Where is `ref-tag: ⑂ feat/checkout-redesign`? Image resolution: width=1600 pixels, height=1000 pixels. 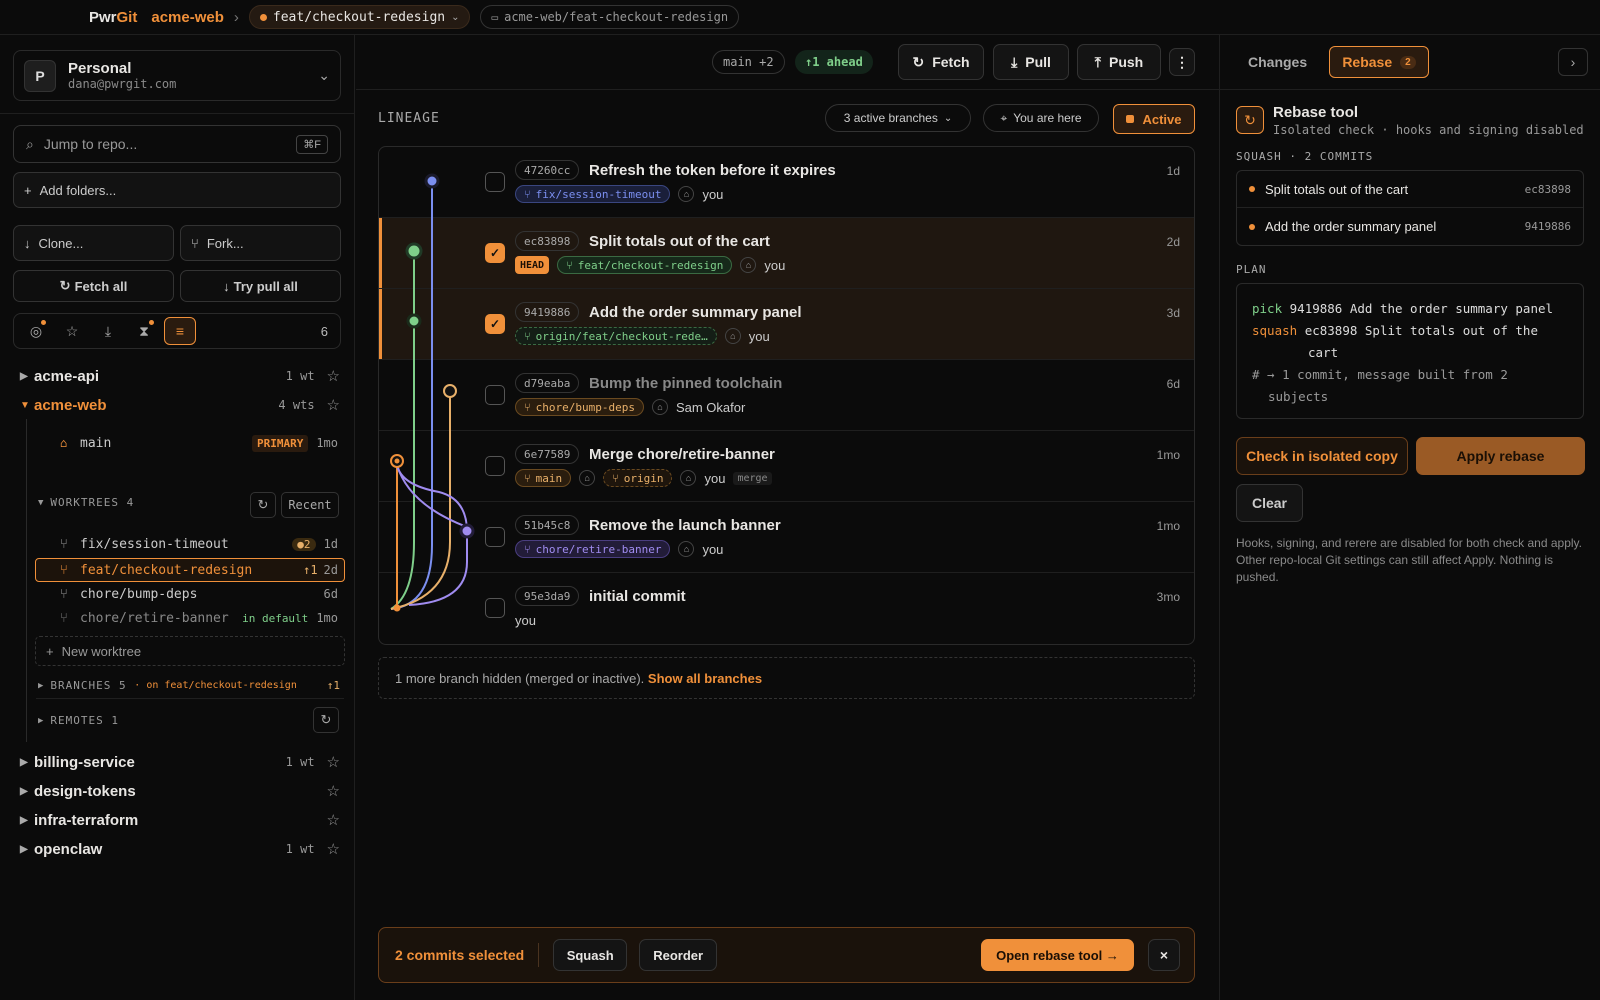 ref-tag: ⑂ feat/checkout-redesign is located at coordinates (645, 265).